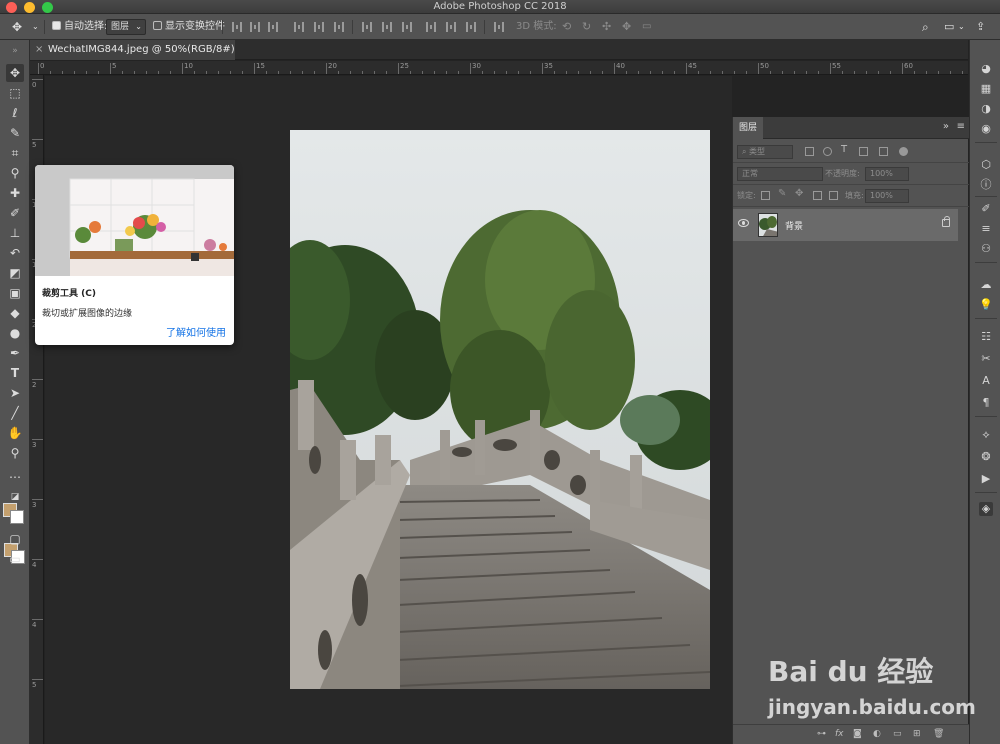 The height and width of the screenshot is (744, 1000). I want to click on color-panel-icon: ◕, so click(986, 69).